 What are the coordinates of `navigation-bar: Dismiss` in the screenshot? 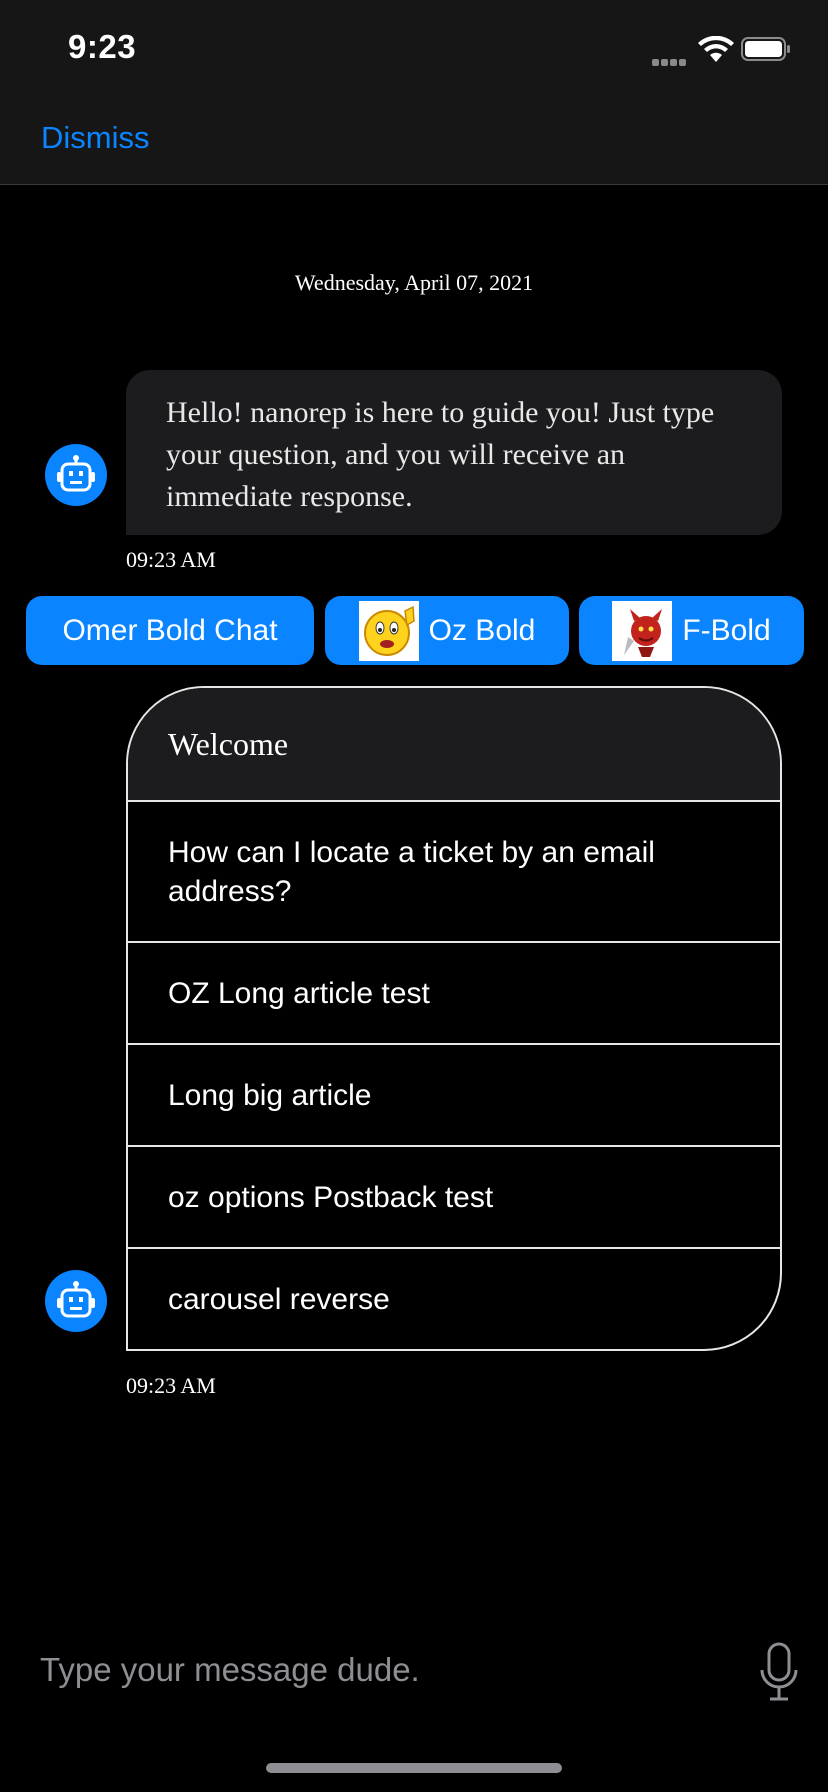 It's located at (414, 137).